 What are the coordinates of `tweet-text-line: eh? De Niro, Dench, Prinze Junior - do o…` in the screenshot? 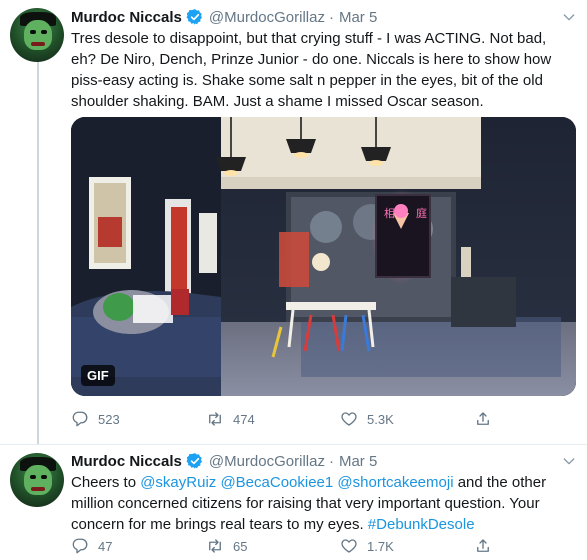 It's located at (311, 59).